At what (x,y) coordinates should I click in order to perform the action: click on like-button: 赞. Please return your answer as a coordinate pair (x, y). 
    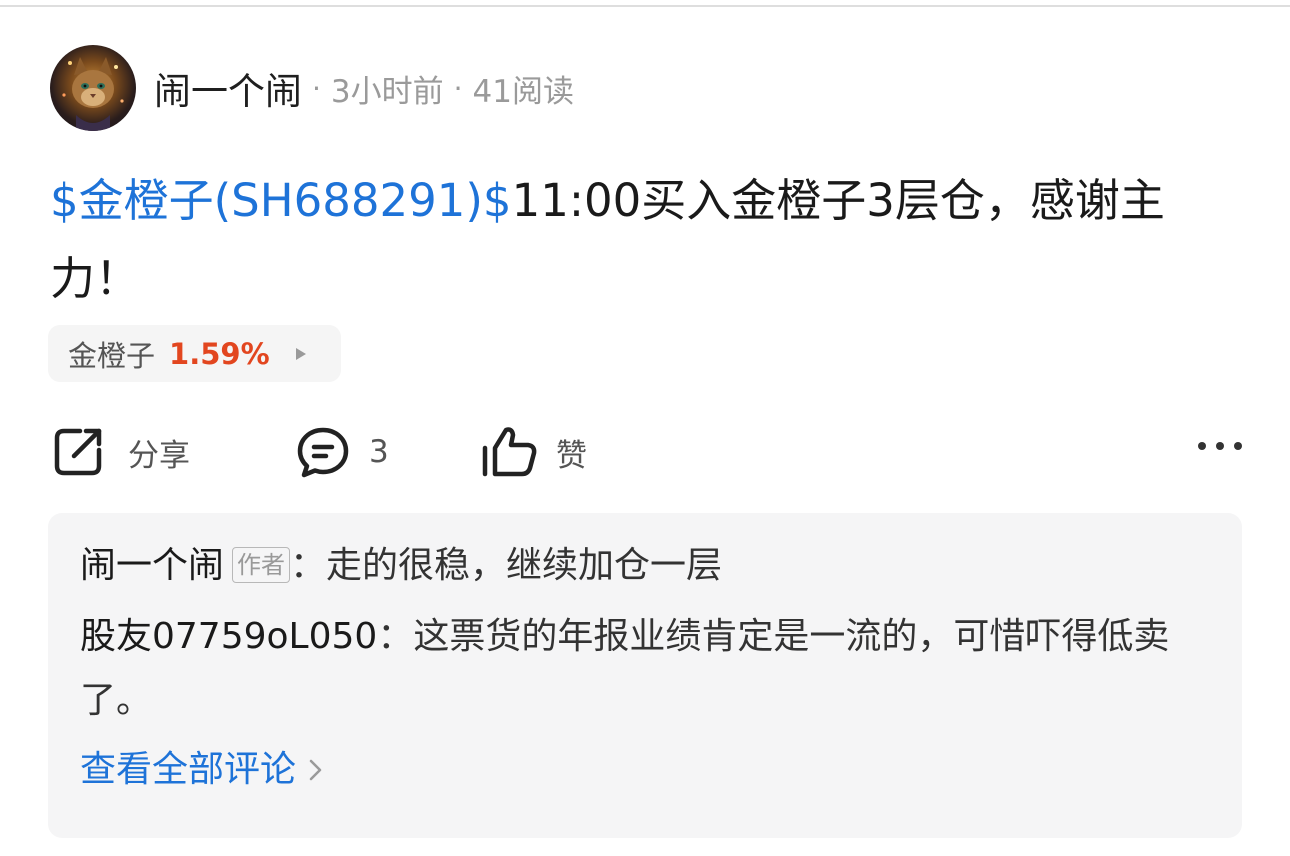
    Looking at the image, I should click on (533, 452).